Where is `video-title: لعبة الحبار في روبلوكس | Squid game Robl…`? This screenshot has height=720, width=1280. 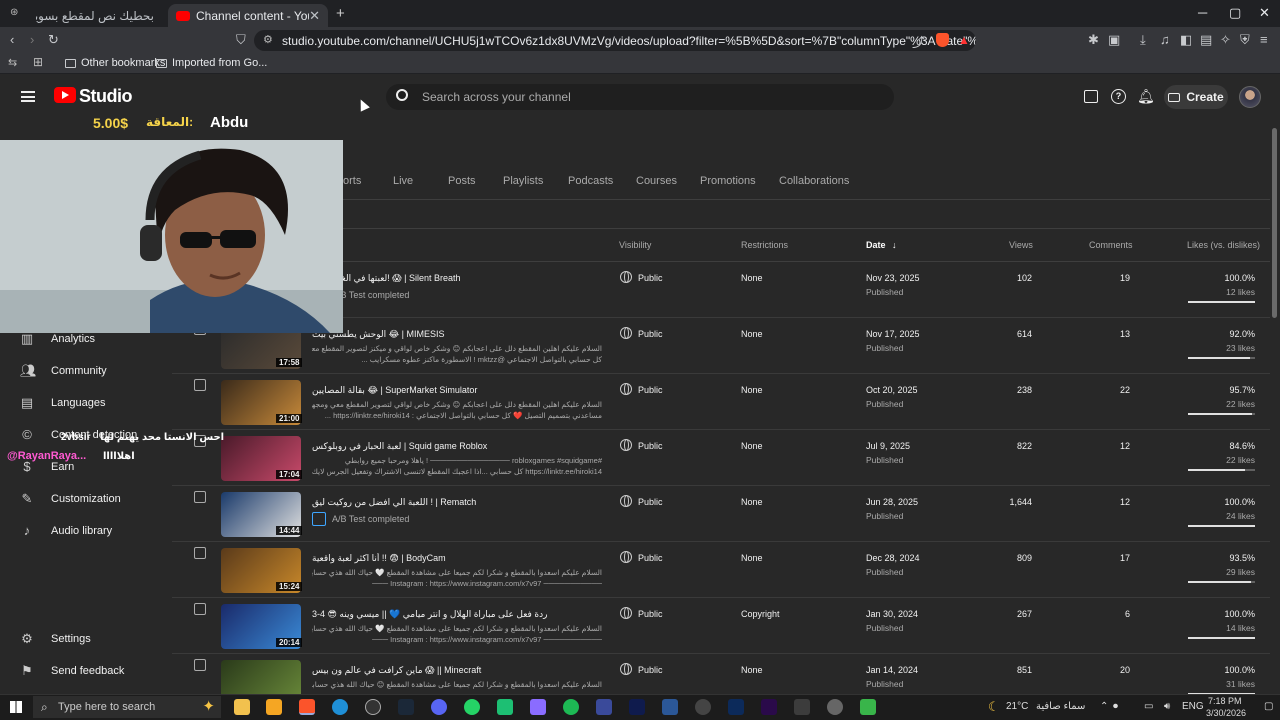
video-title: لعبة الحبار في روبلوكس | Squid game Robl… is located at coordinates (456, 446).